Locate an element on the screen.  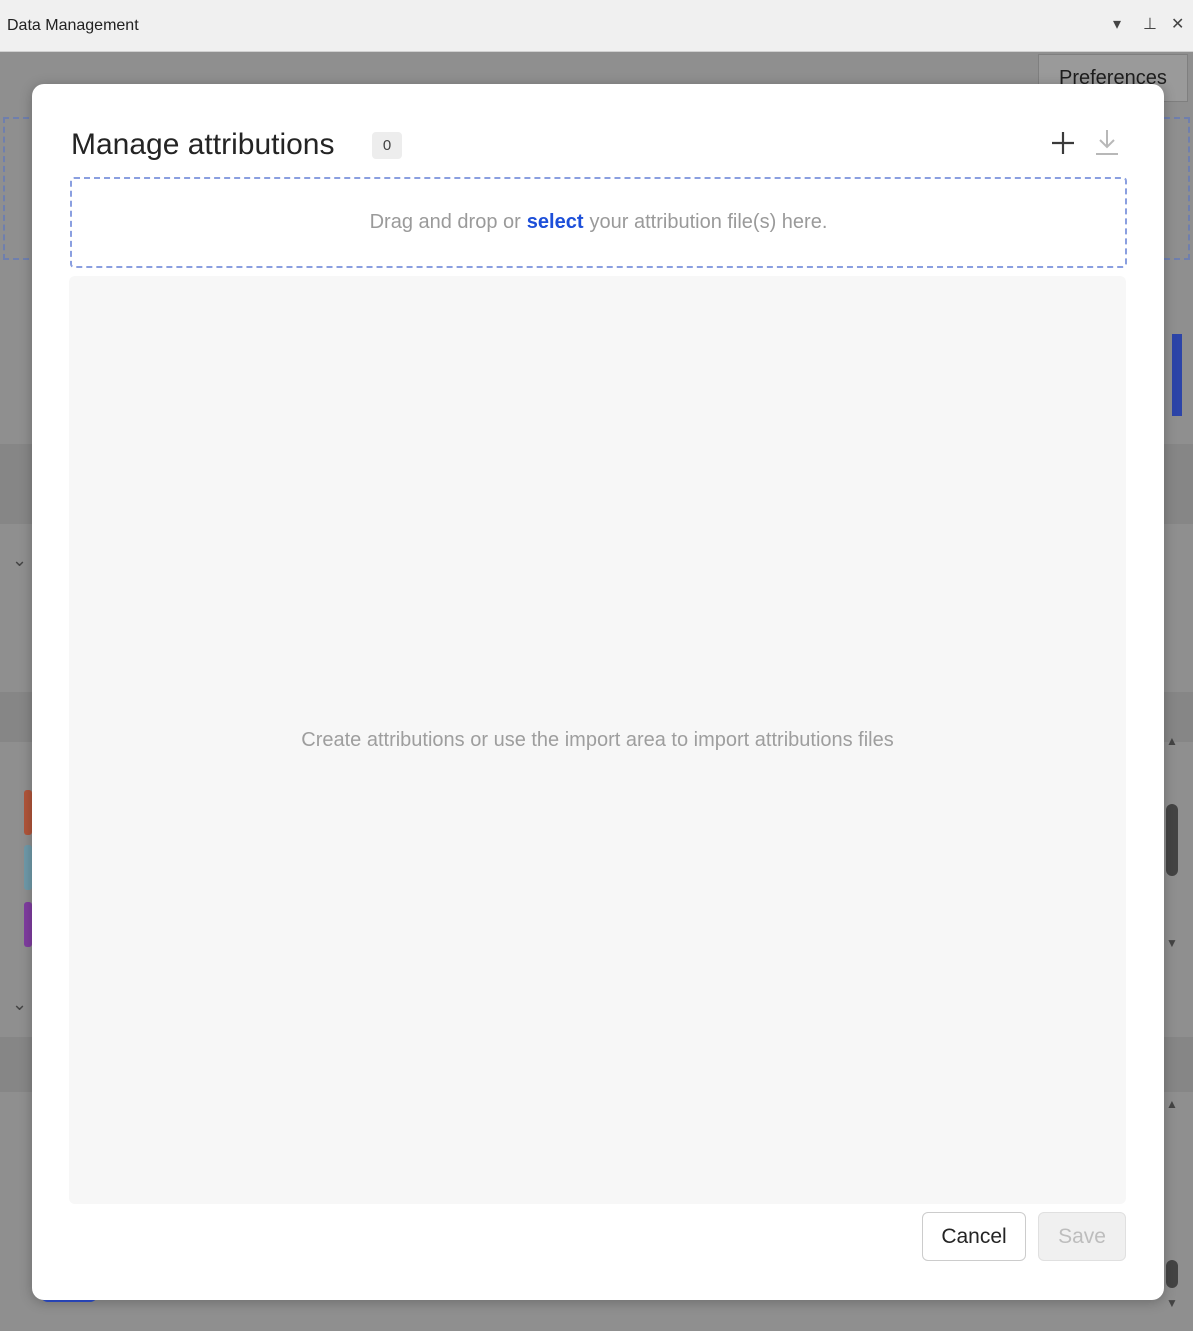
background-accent is located at coordinates (1177, 375).